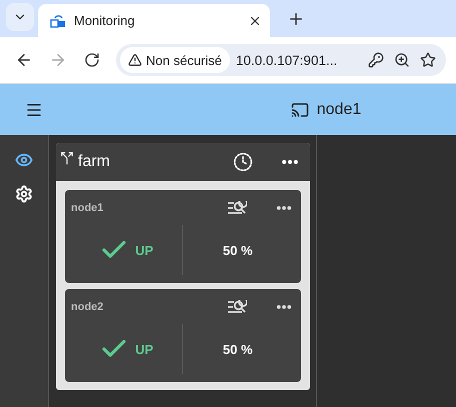 The width and height of the screenshot is (456, 407). Describe the element at coordinates (67, 158) in the screenshot. I see `branch-icon` at that location.